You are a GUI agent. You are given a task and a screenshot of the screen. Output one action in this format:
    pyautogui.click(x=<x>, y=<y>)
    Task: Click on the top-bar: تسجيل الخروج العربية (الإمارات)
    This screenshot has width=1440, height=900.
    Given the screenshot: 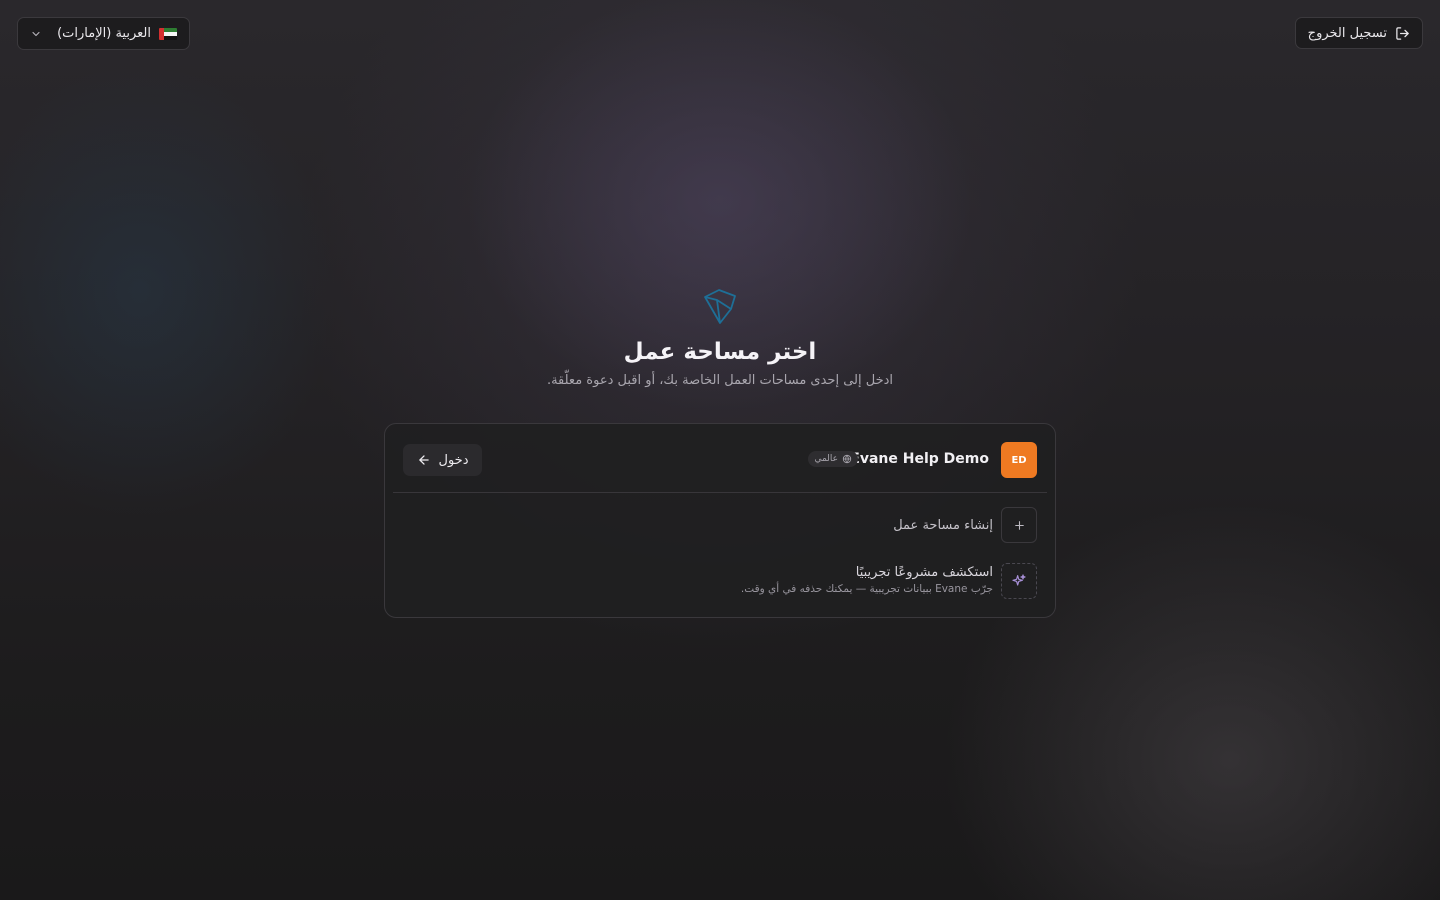 What is the action you would take?
    pyautogui.click(x=720, y=33)
    